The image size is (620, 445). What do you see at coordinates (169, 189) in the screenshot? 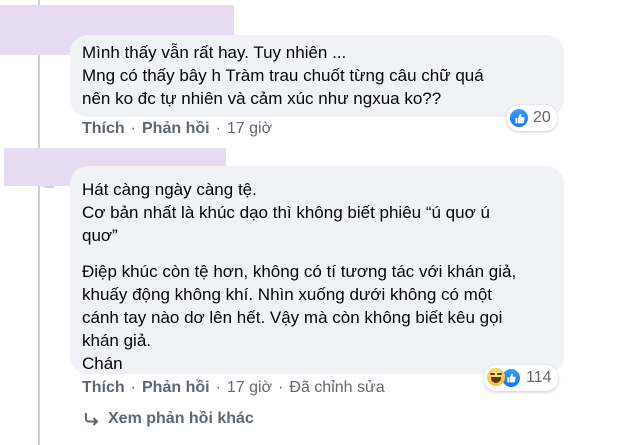
I see `comment-text: Hát càng ngày càng tệ.` at bounding box center [169, 189].